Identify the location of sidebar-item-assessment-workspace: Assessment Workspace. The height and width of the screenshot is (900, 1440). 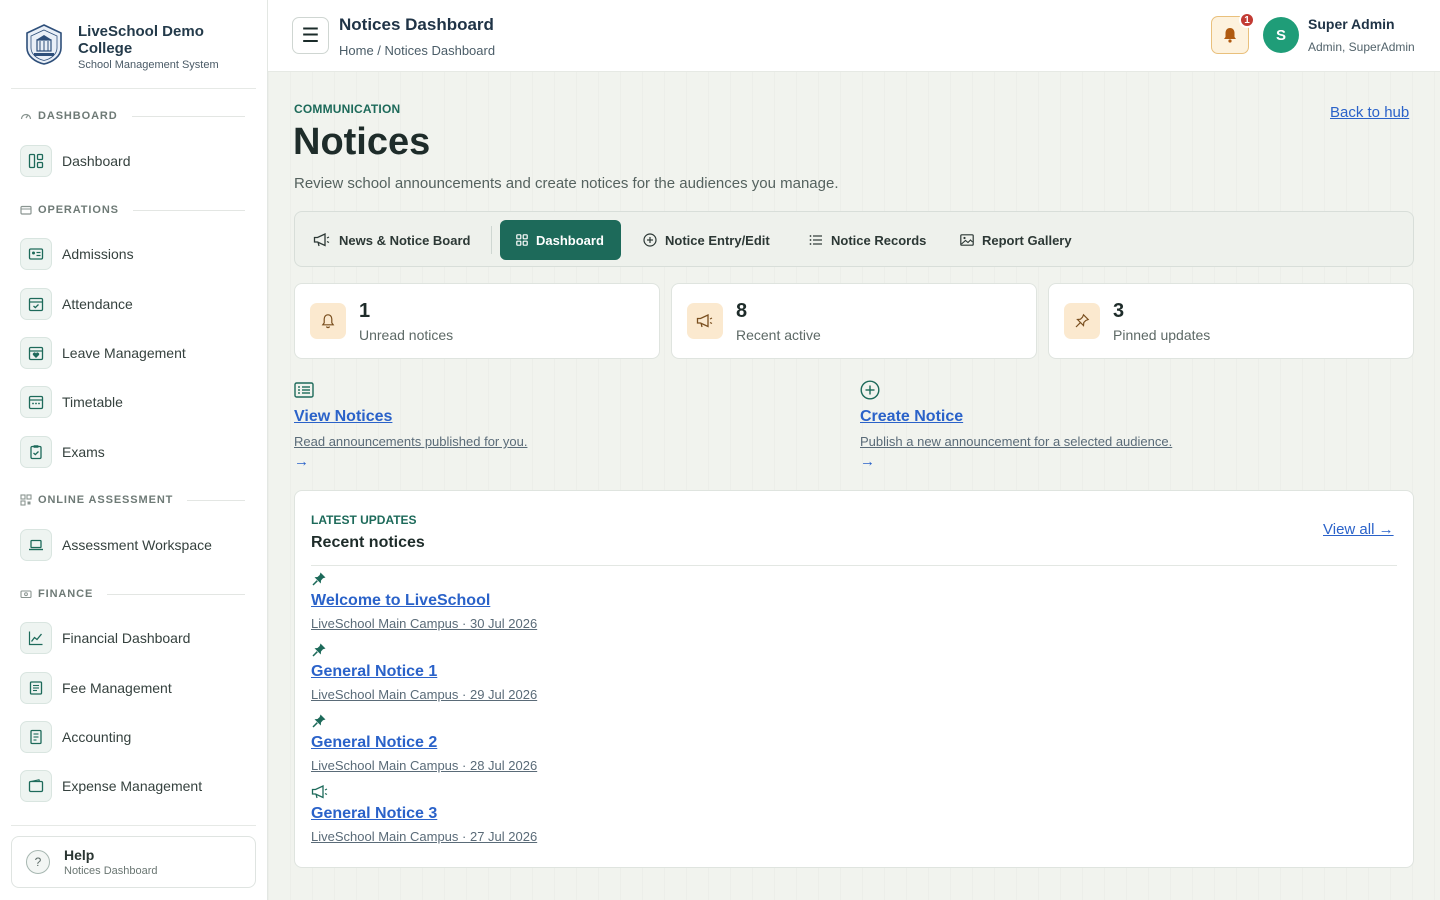
(136, 545).